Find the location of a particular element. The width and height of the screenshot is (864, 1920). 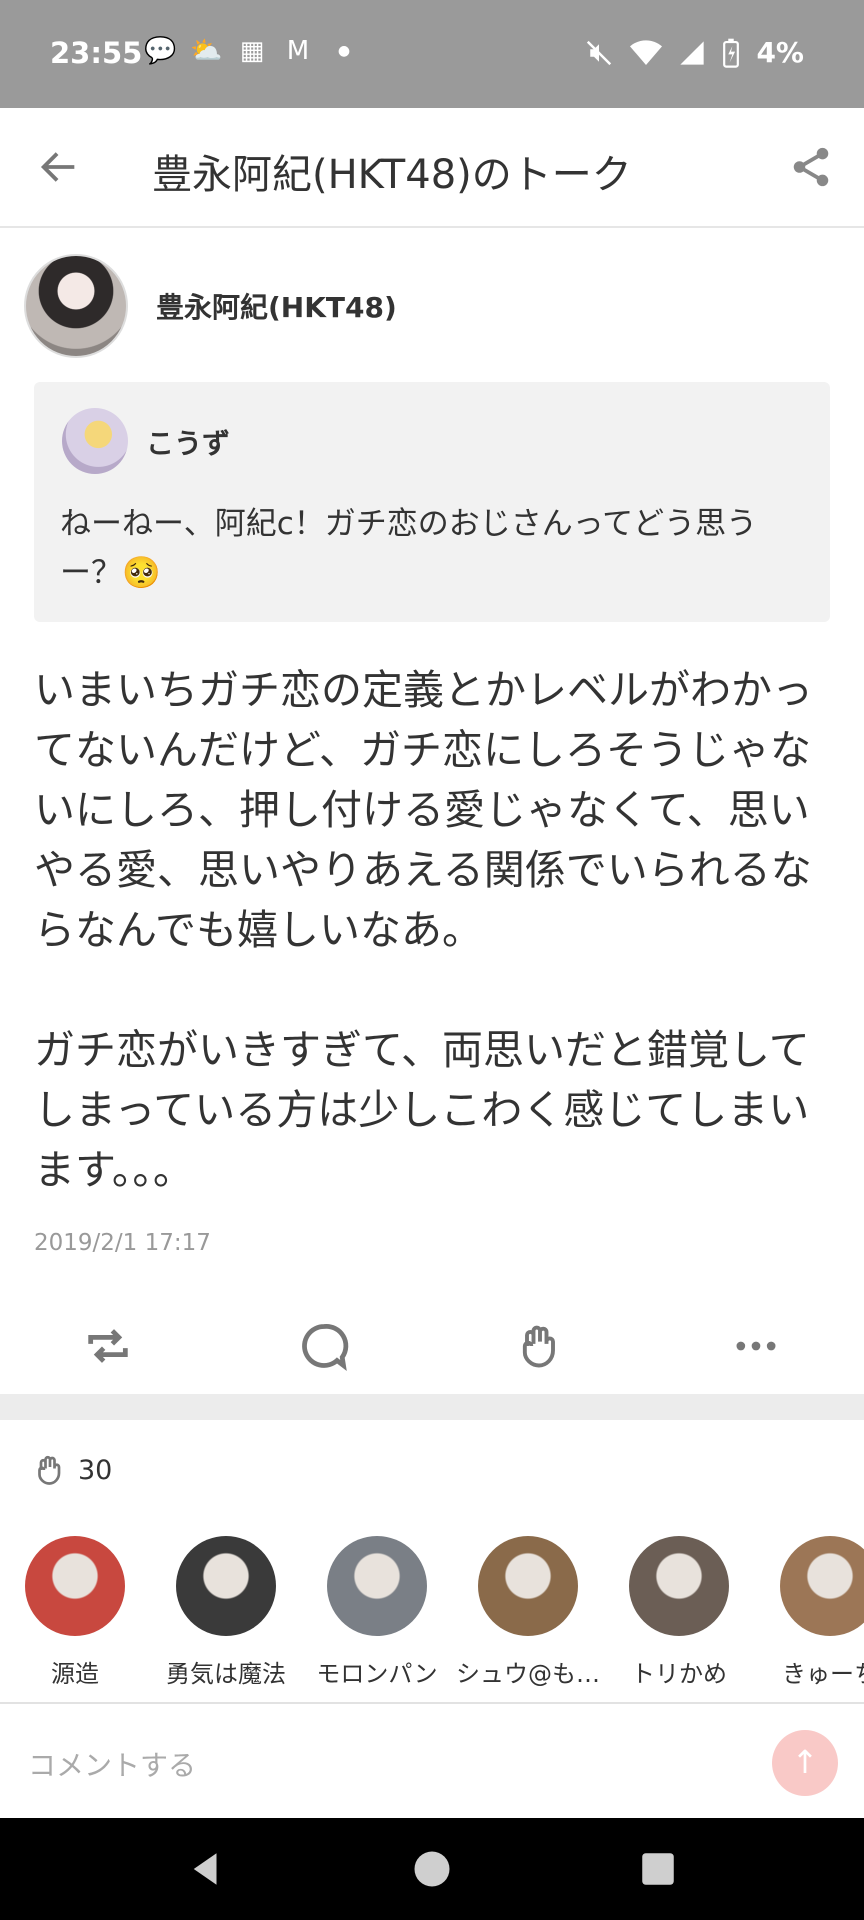

question-text: ねーねー、阿紀c！ガチ恋のおじさんってどう思うー？🥺 is located at coordinates (409, 548).